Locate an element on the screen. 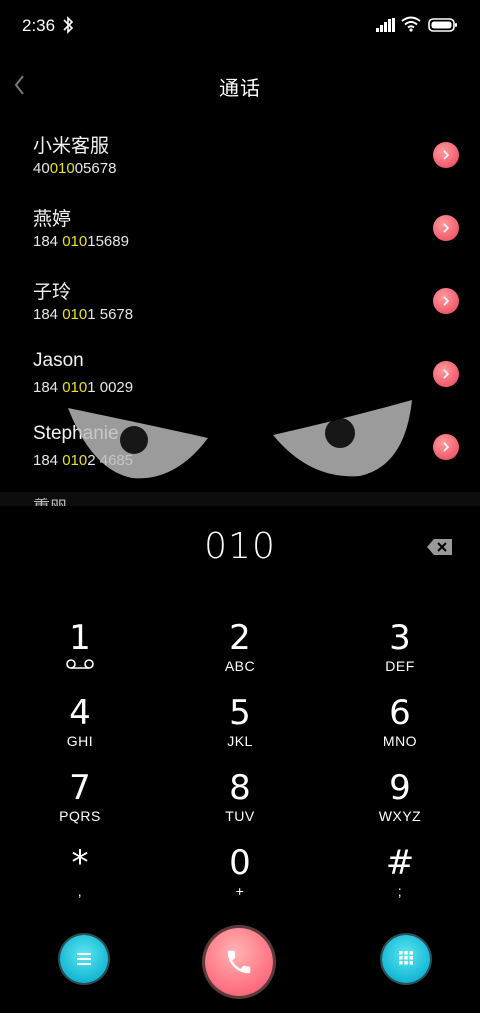 This screenshot has height=1013, width=480. contact-item: Jason 184 0101 0029 is located at coordinates (240, 376).